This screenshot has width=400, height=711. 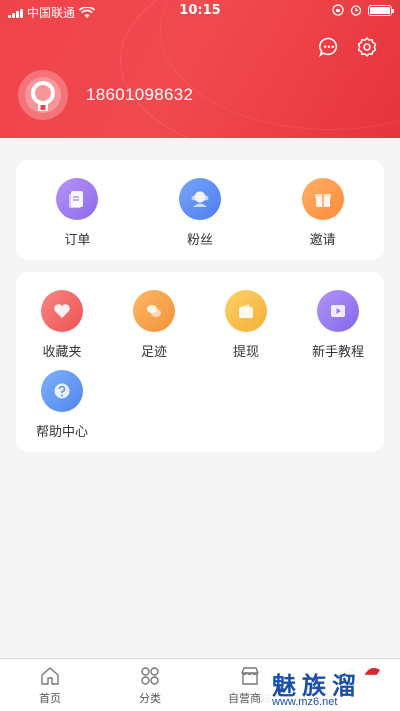 What do you see at coordinates (331, 687) in the screenshot?
I see `watermark: 魅族溜 www.mz6.net` at bounding box center [331, 687].